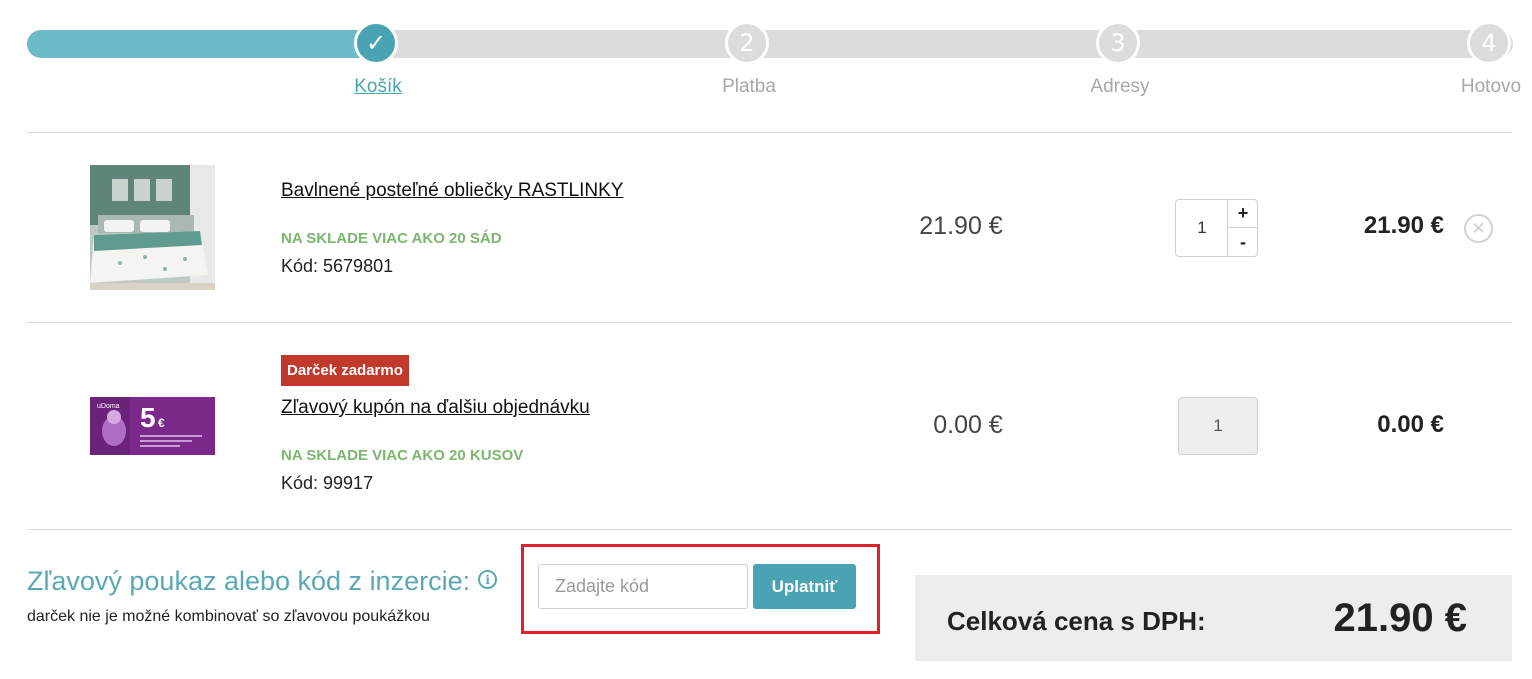 The image size is (1532, 679). I want to click on step-2-dot: 2, so click(747, 43).